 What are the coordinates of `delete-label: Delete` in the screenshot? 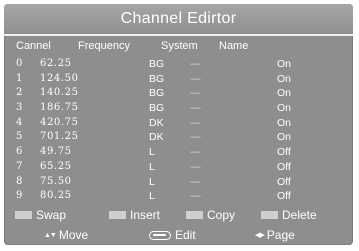 It's located at (299, 215).